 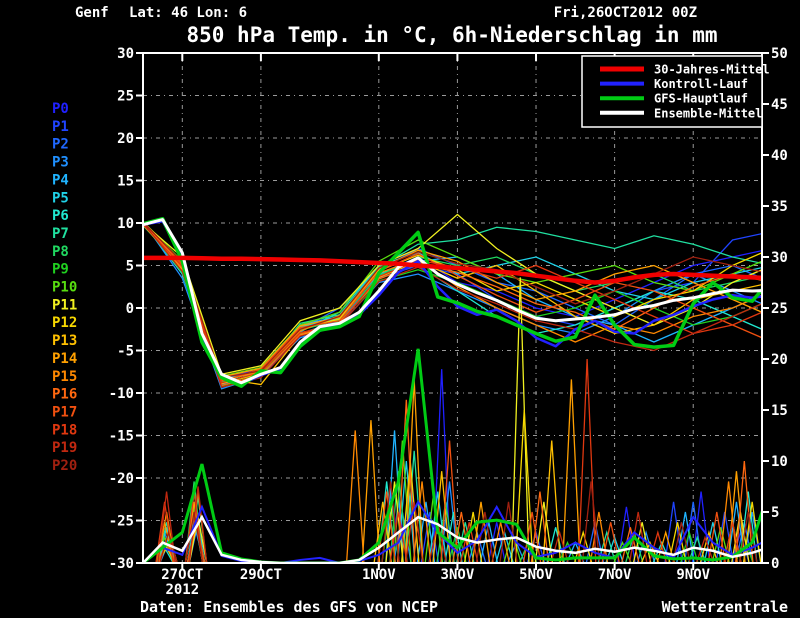 What do you see at coordinates (121, 479) in the screenshot?
I see `temp-tick-label: -20` at bounding box center [121, 479].